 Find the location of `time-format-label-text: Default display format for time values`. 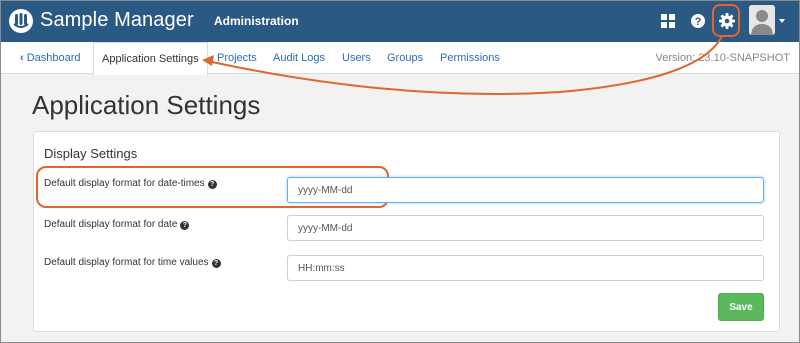

time-format-label-text: Default display format for time values is located at coordinates (126, 262).